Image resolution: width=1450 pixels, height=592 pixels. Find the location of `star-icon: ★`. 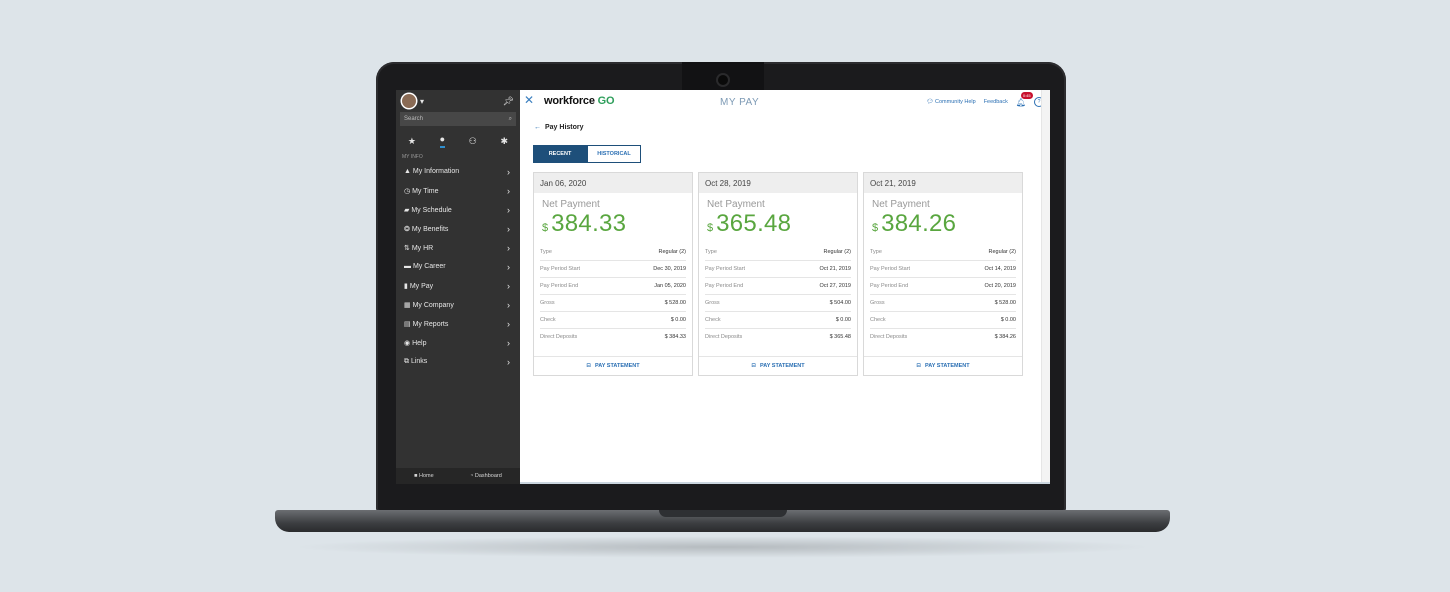

star-icon: ★ is located at coordinates (412, 141).